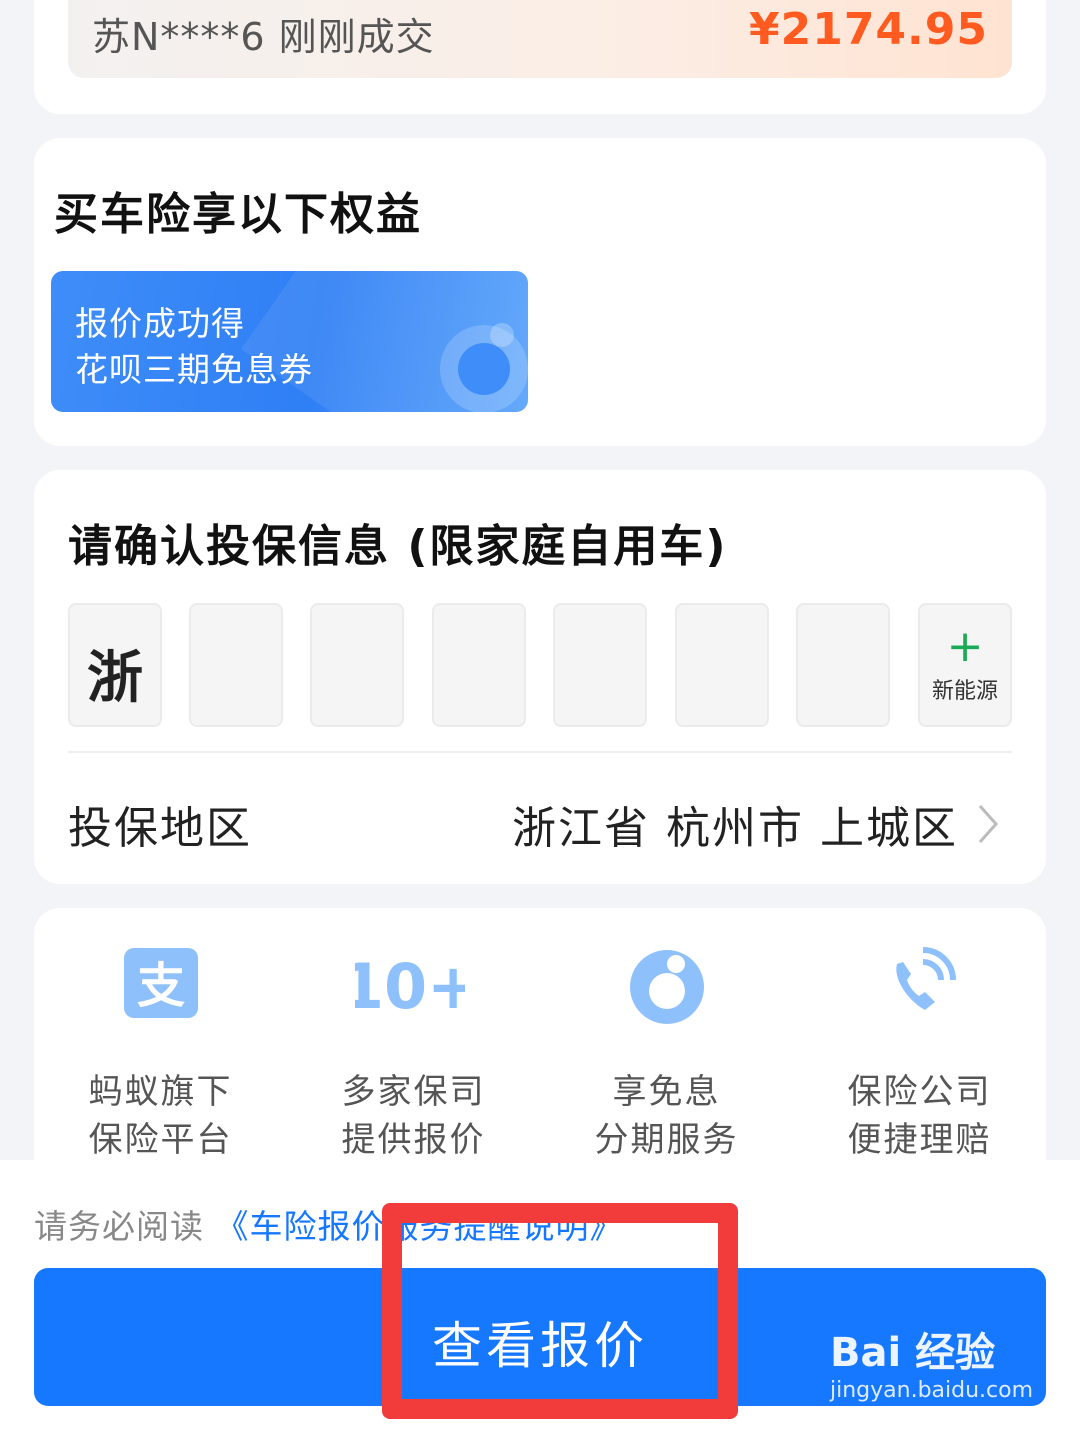 This screenshot has width=1080, height=1437. I want to click on region-value: 浙江省 杭州市 上城区, so click(735, 824).